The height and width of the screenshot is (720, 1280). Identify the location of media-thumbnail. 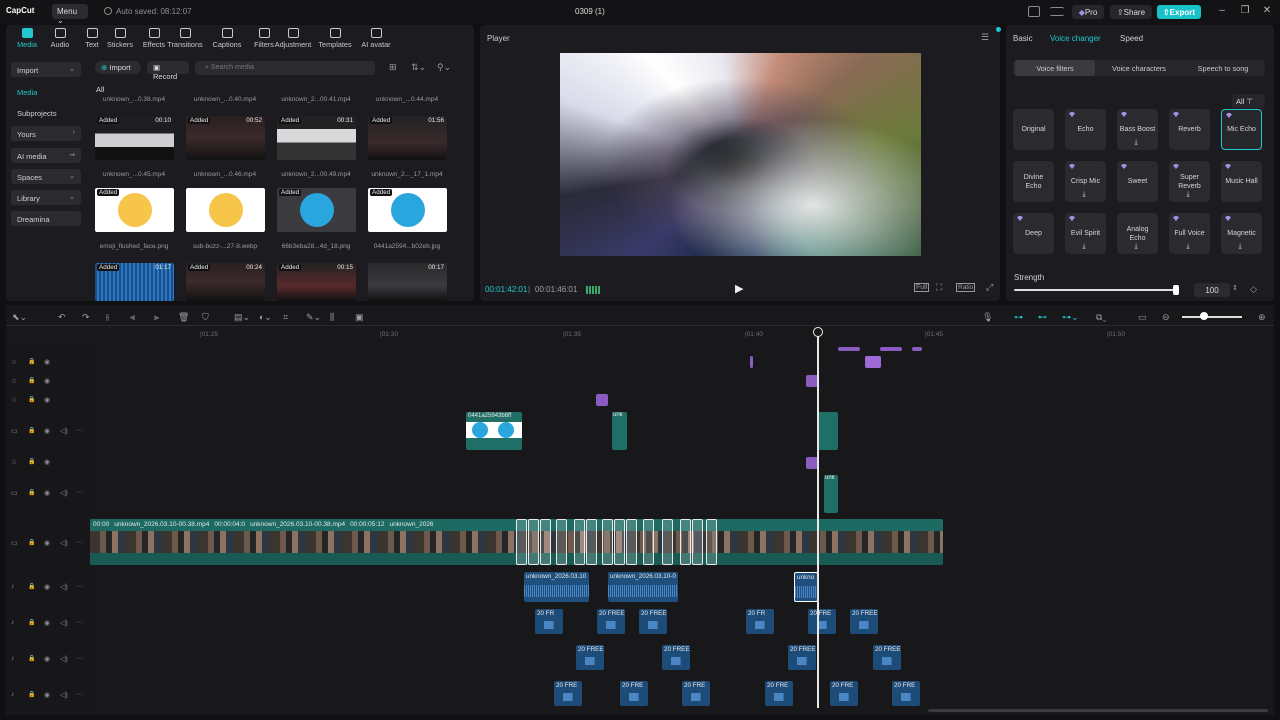
(225, 210).